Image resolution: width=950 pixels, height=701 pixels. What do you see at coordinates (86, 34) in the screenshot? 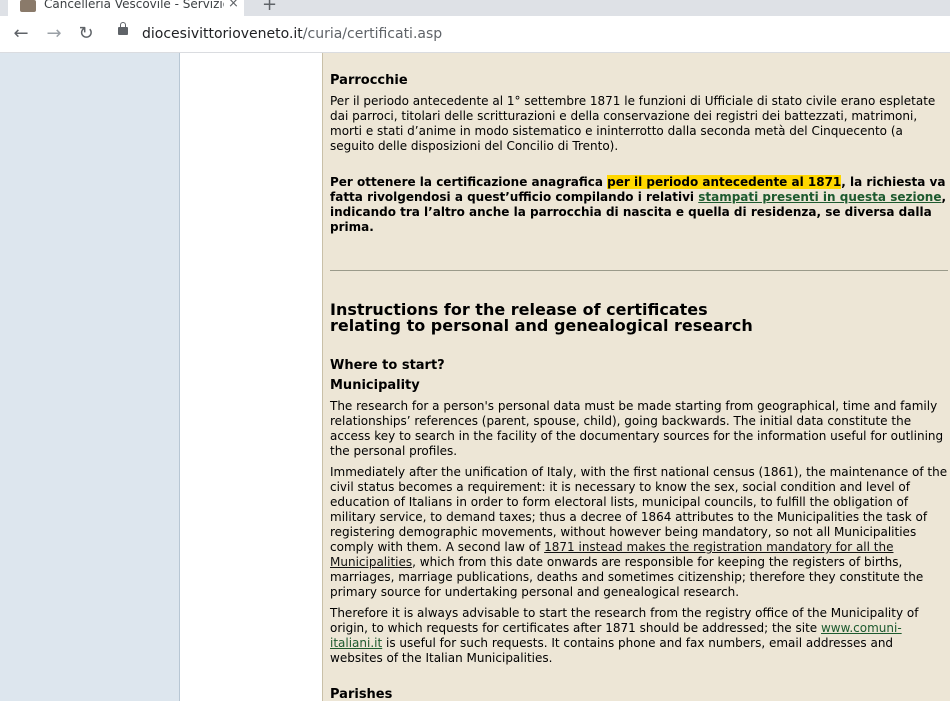
I see `reload-icon: ↻` at bounding box center [86, 34].